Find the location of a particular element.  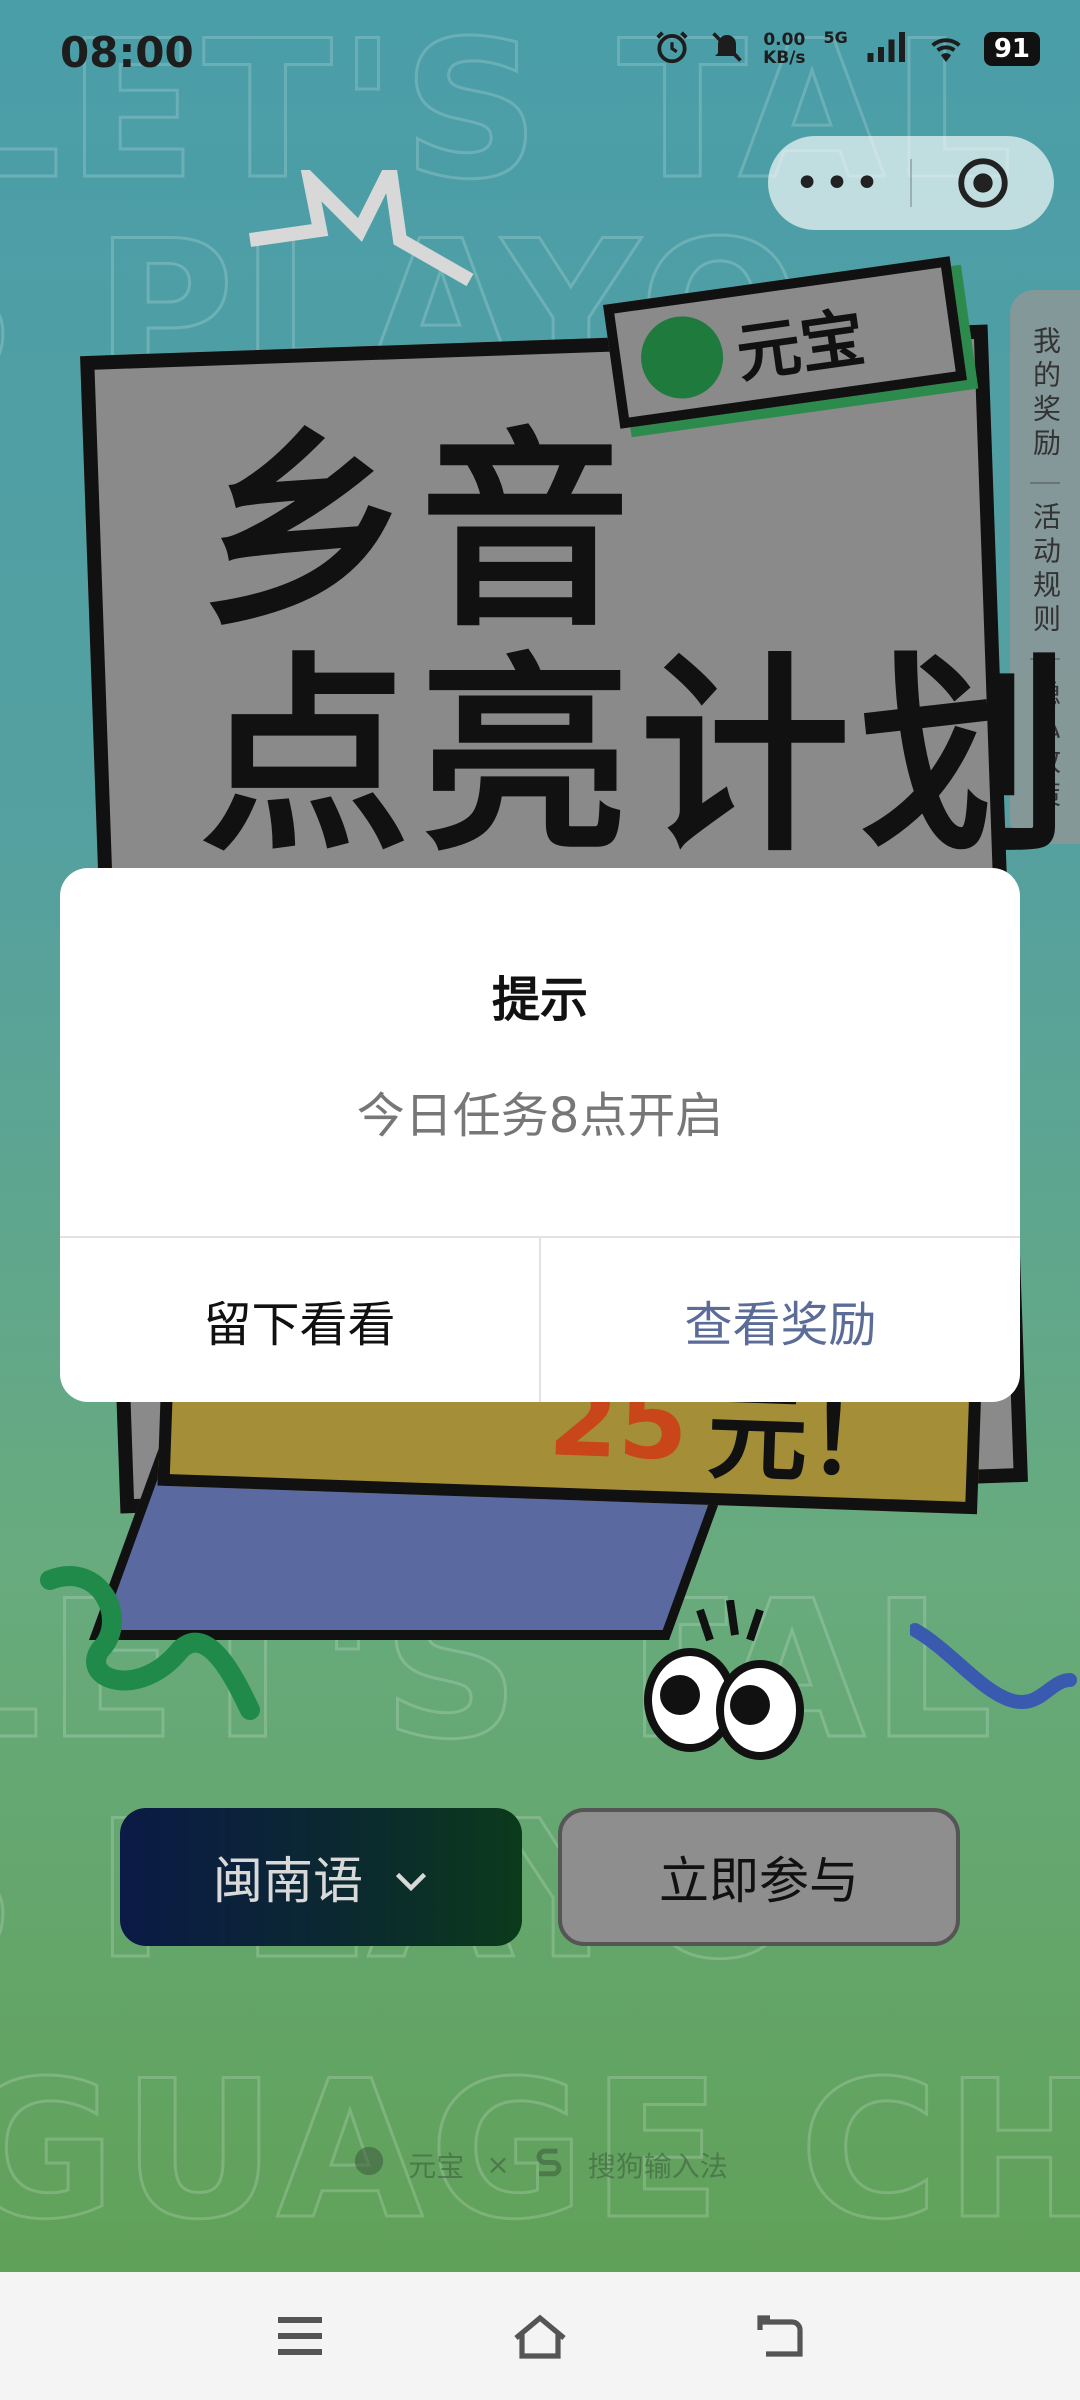

yuanbao-small-logo-icon is located at coordinates (369, 2164).